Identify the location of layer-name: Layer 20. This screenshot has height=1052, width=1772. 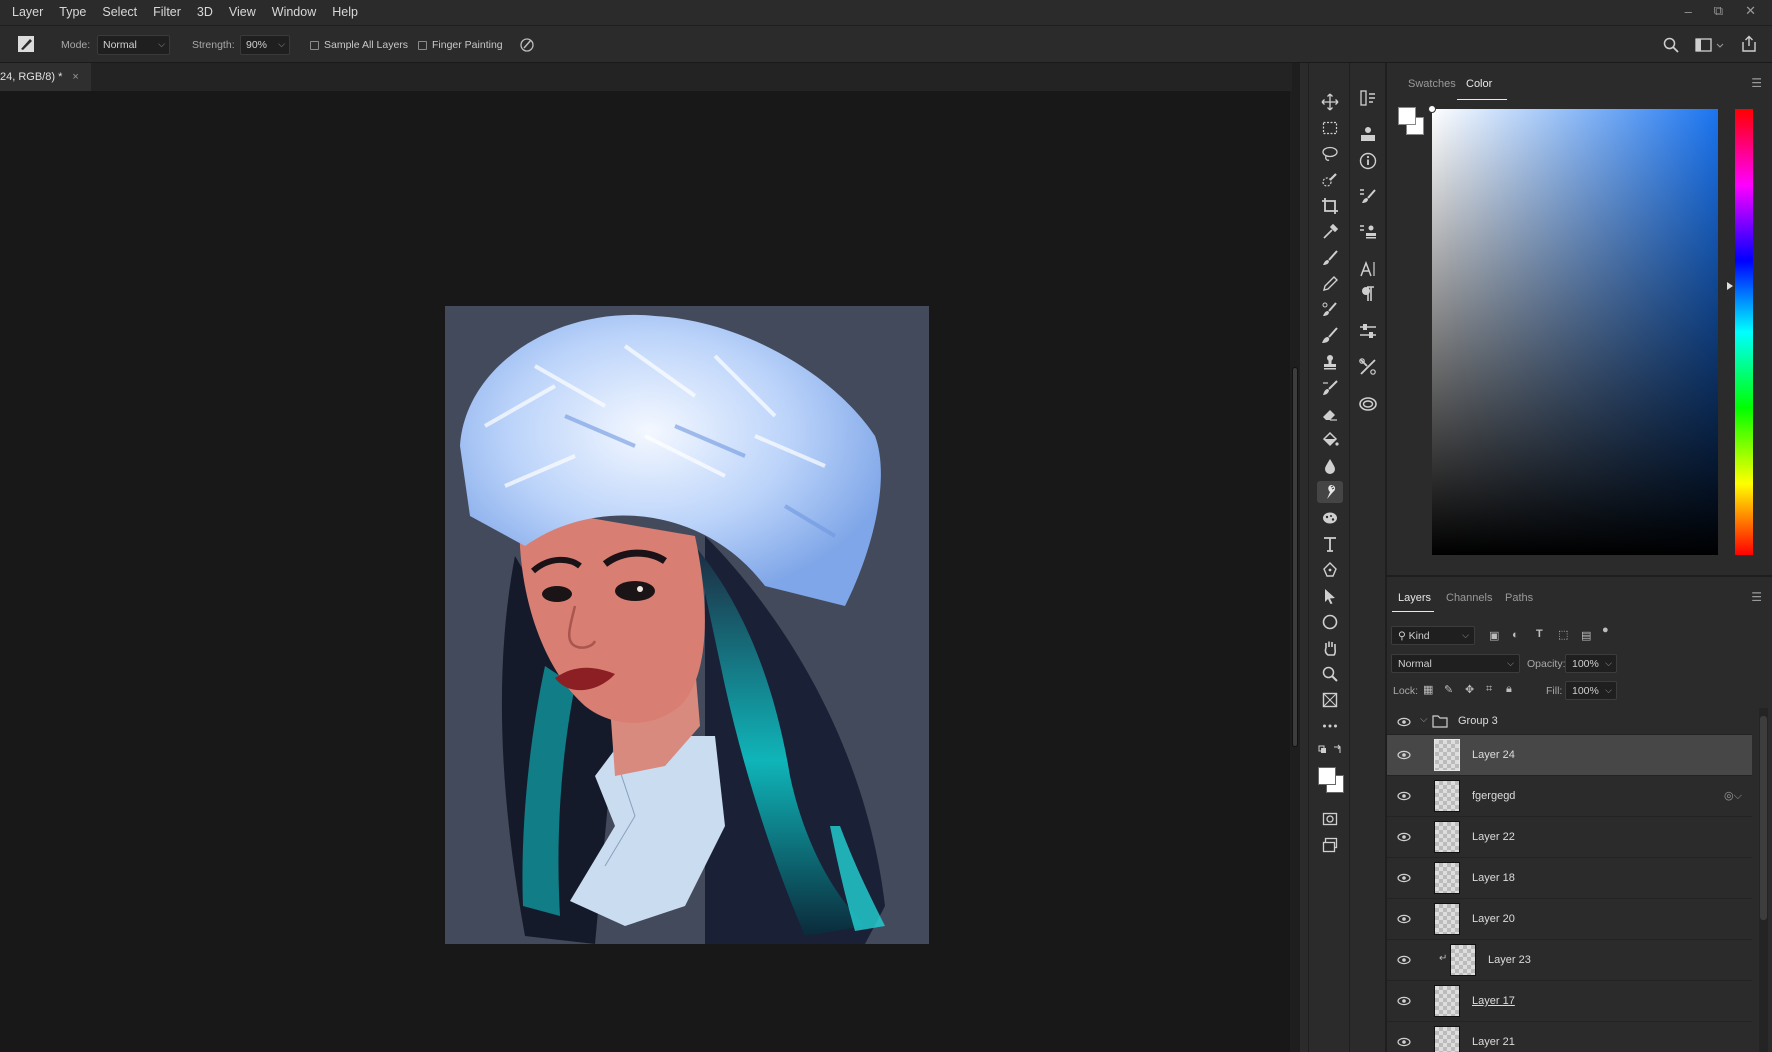
(1493, 919).